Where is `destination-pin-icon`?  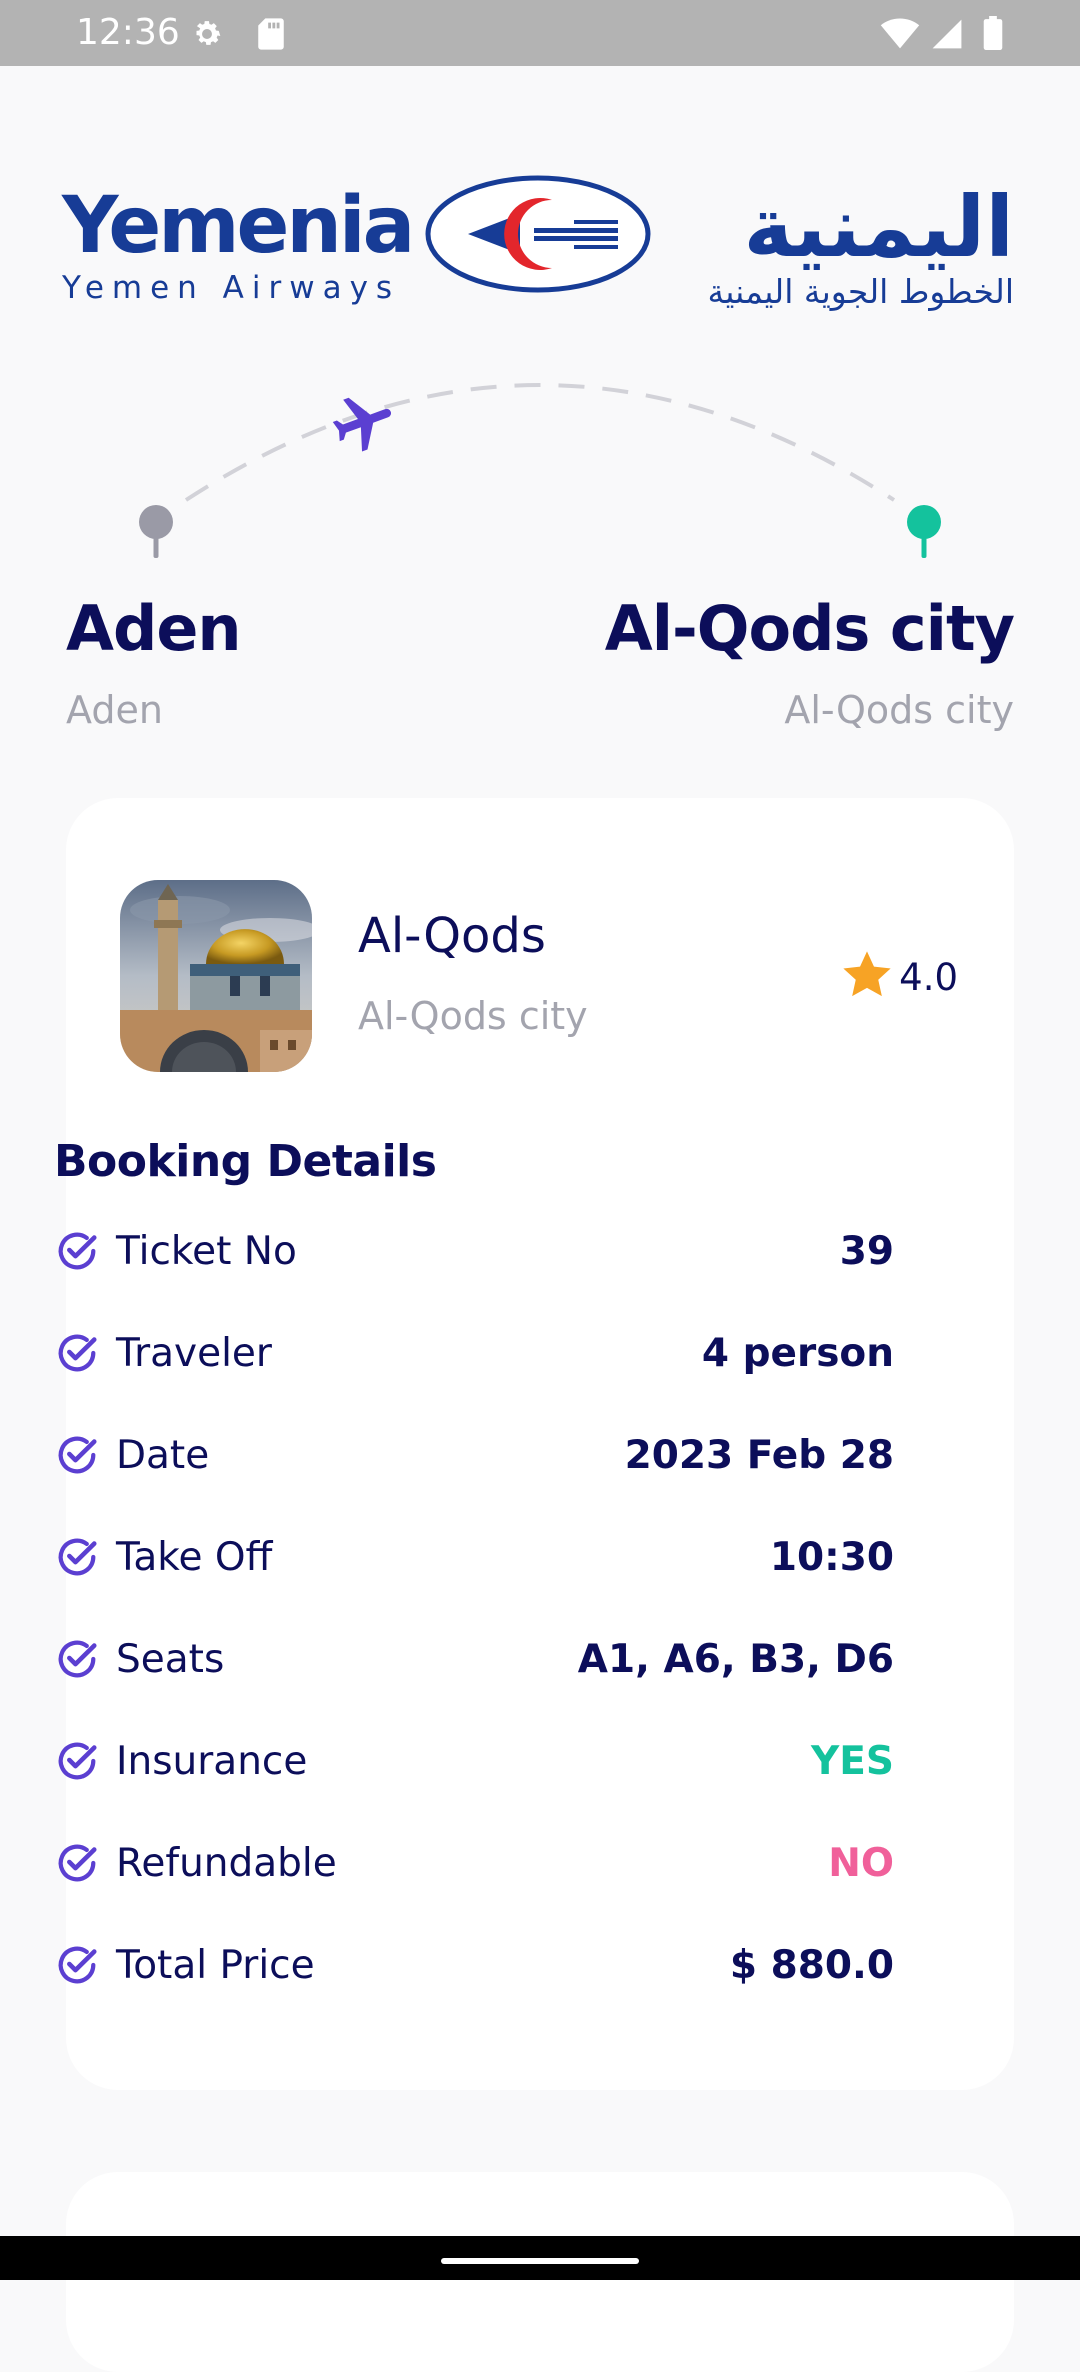
destination-pin-icon is located at coordinates (924, 531).